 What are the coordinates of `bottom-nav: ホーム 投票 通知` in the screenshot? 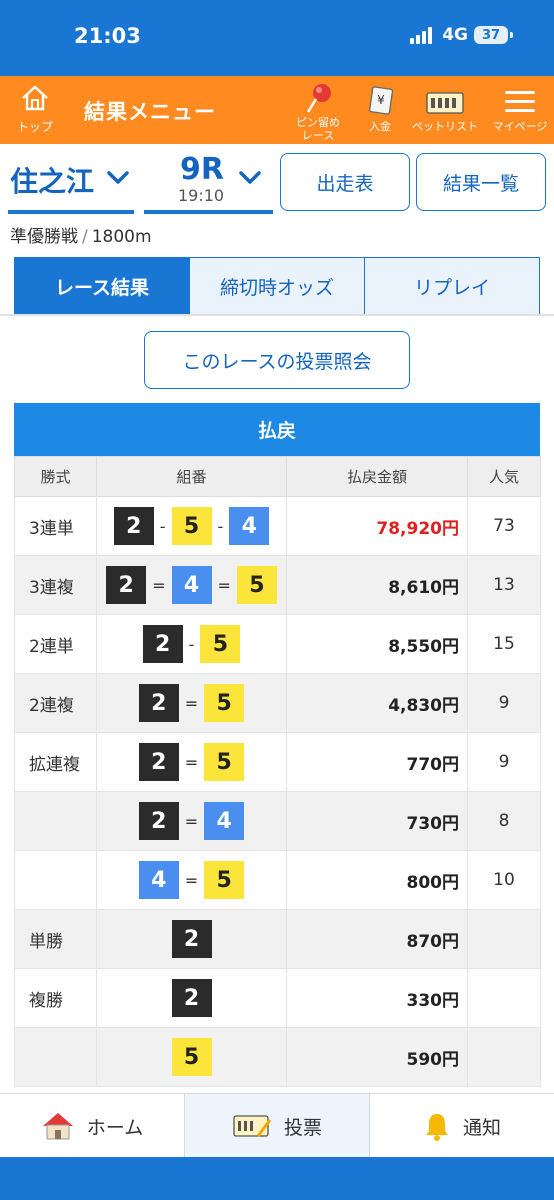 It's located at (277, 1125).